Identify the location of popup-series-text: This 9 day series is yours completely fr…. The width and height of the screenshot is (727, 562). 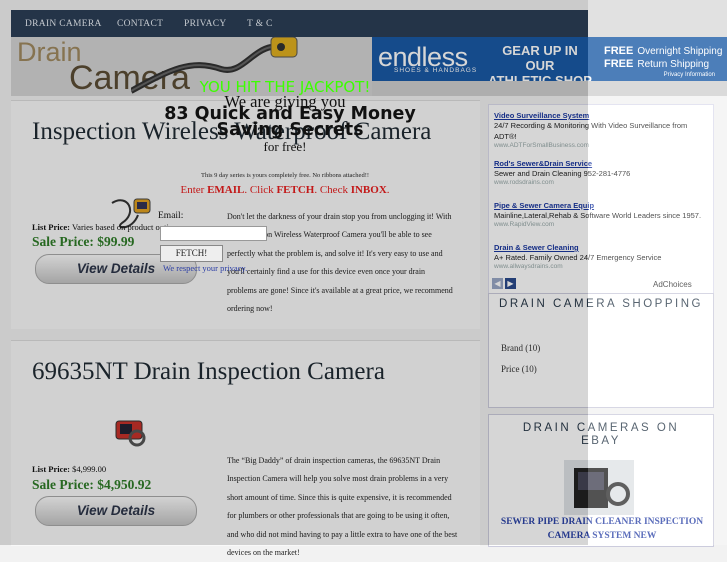
(285, 175).